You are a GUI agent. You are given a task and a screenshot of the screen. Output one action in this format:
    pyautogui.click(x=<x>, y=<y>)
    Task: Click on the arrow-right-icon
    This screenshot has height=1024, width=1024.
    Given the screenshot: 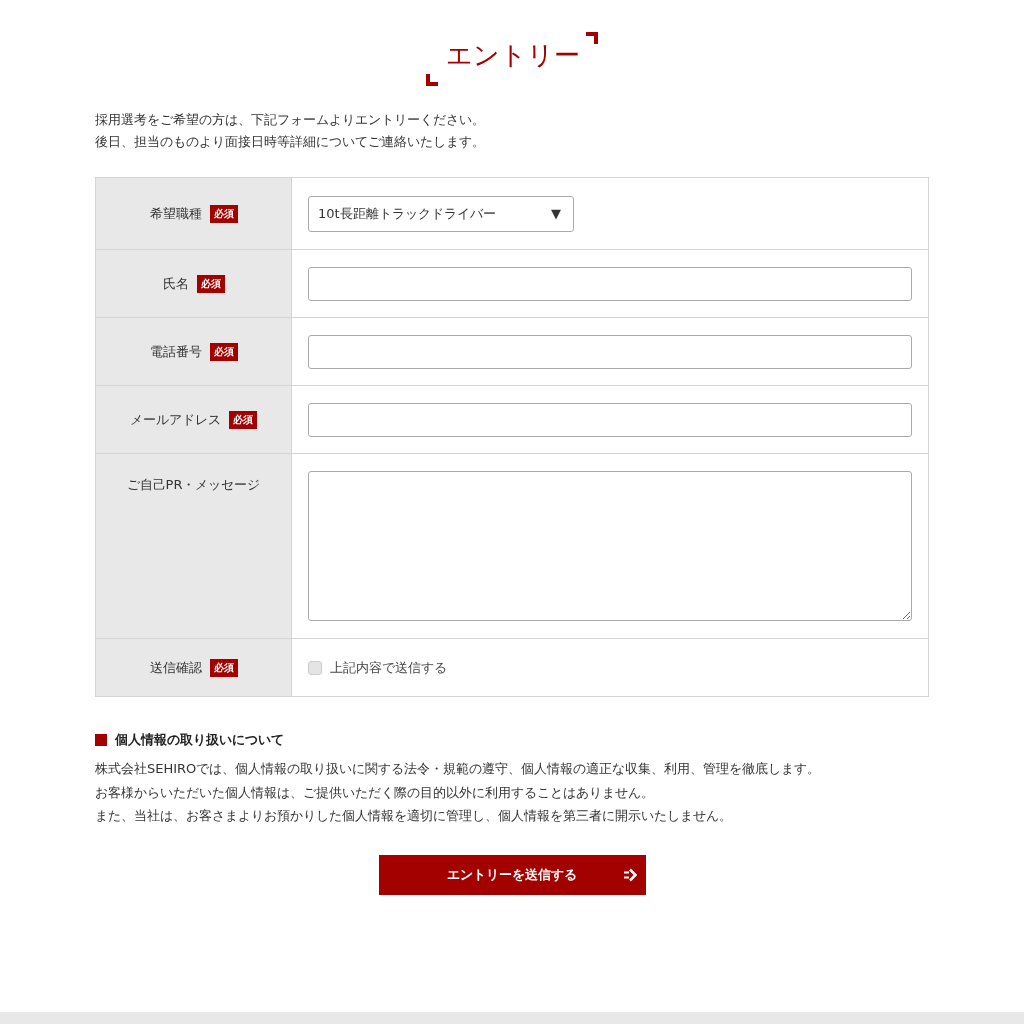 What is the action you would take?
    pyautogui.click(x=629, y=874)
    